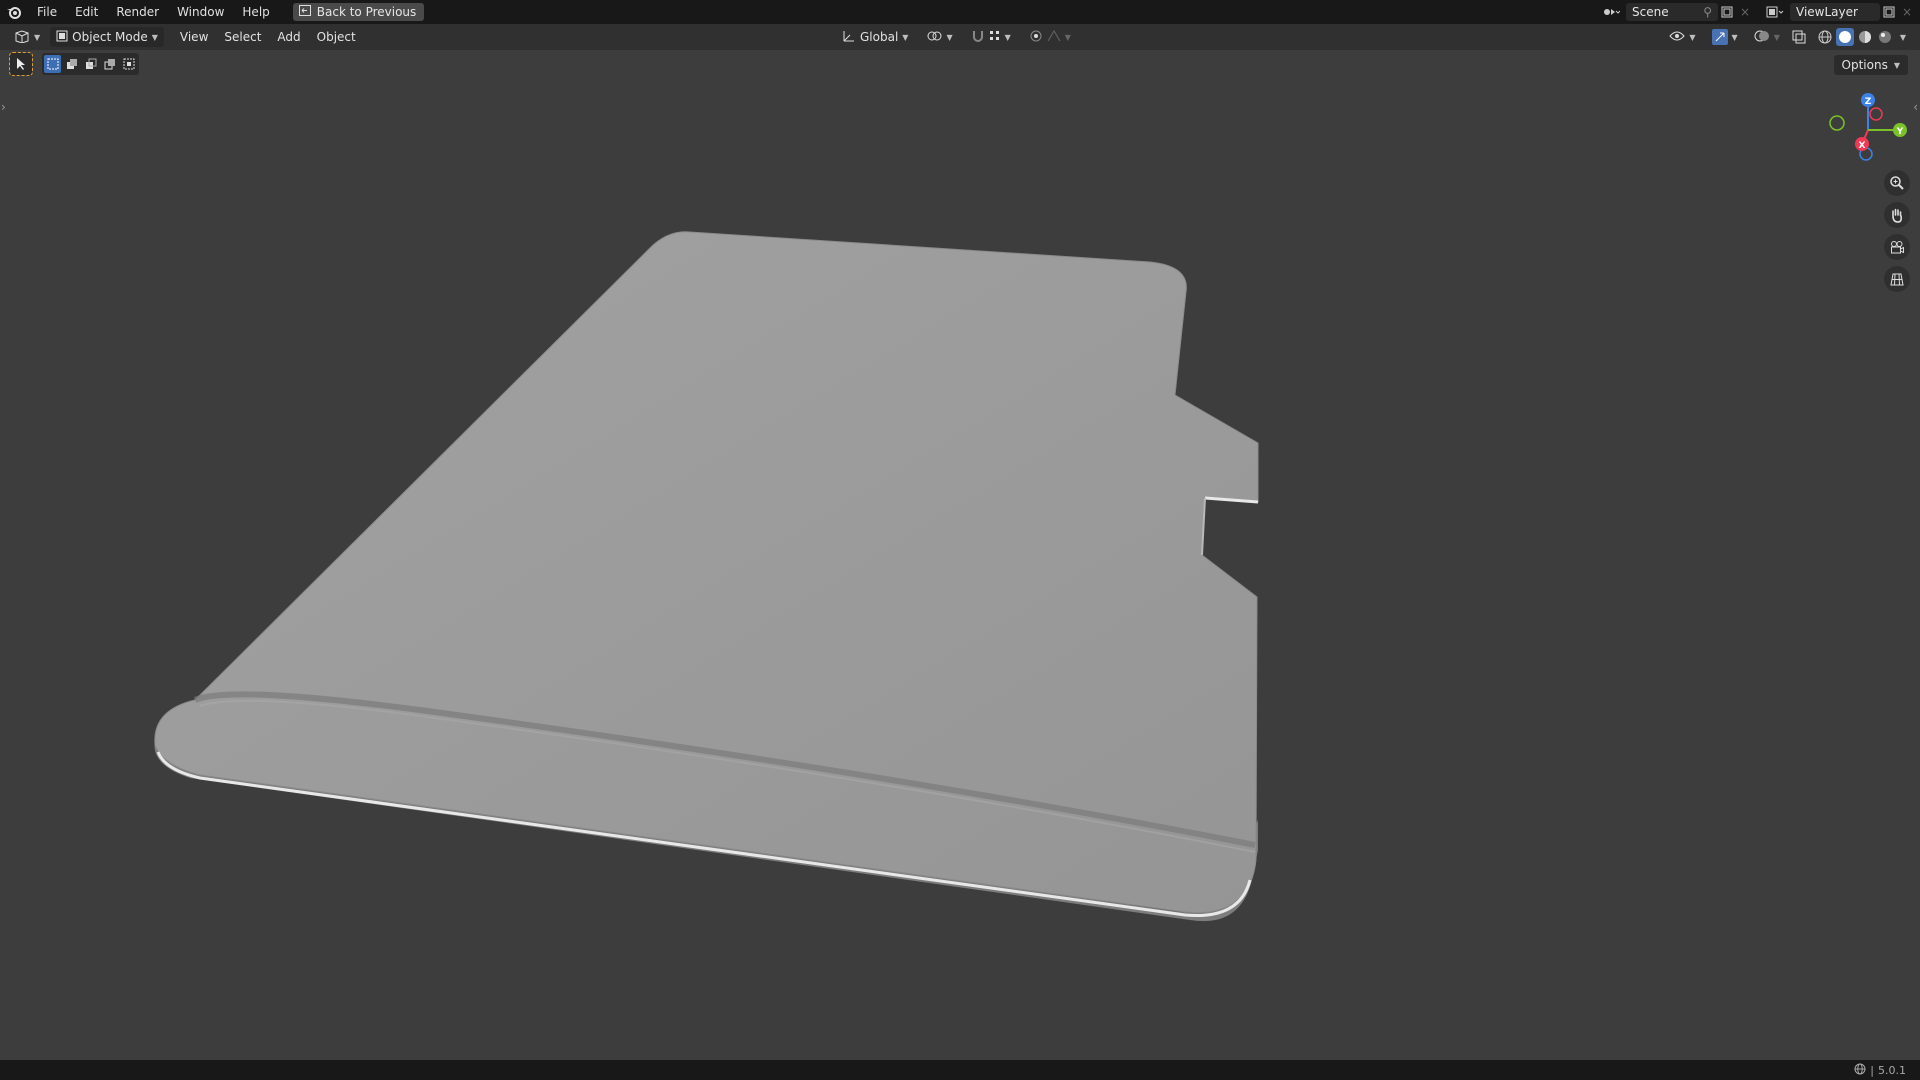 The image size is (1920, 1080). What do you see at coordinates (1837, 123) in the screenshot?
I see `negative-y-axis-icon` at bounding box center [1837, 123].